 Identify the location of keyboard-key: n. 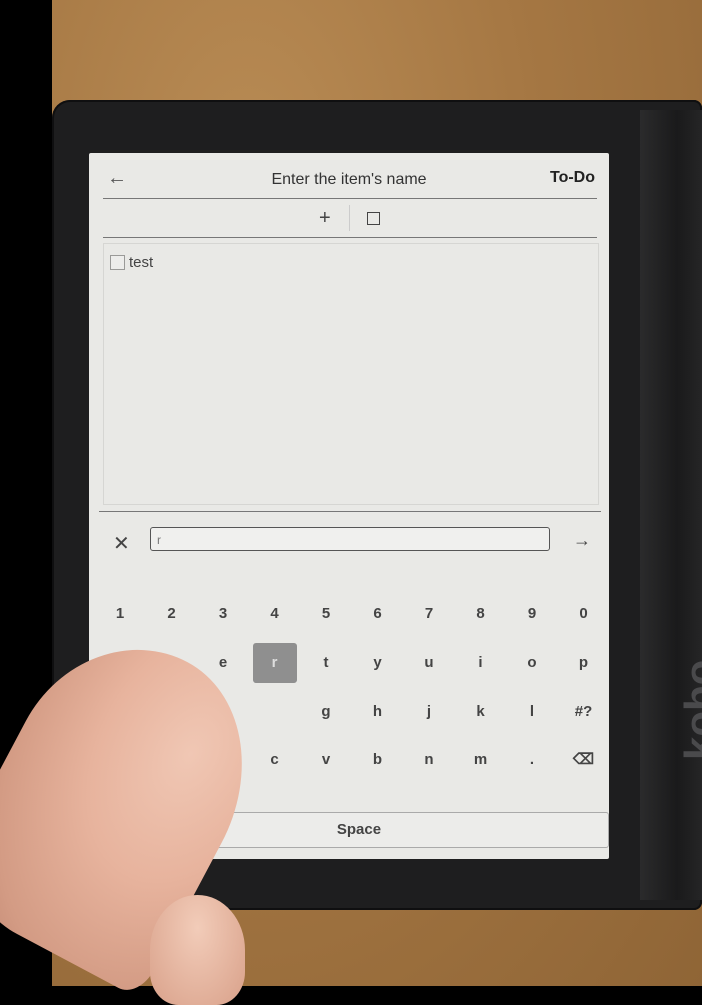
(429, 760).